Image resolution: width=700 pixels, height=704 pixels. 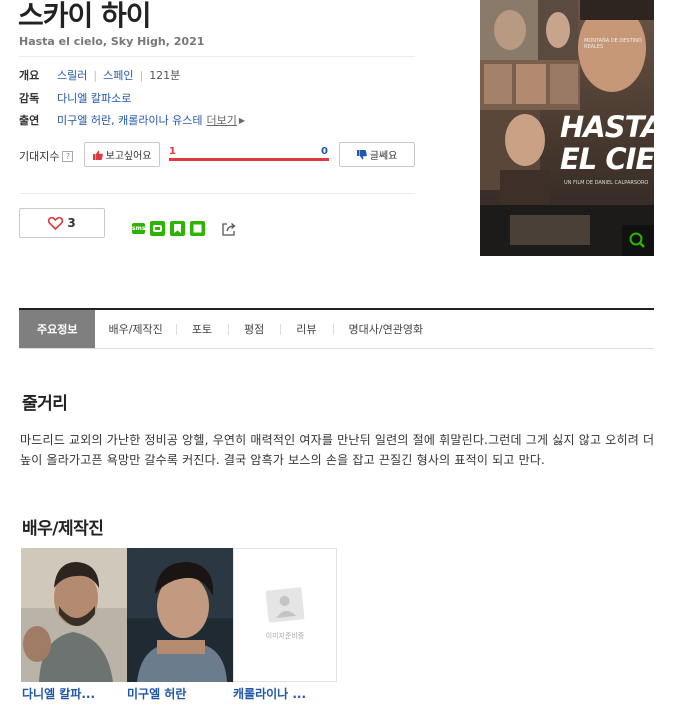 I want to click on tab-cast-crew: 배우/제작진, so click(x=135, y=329).